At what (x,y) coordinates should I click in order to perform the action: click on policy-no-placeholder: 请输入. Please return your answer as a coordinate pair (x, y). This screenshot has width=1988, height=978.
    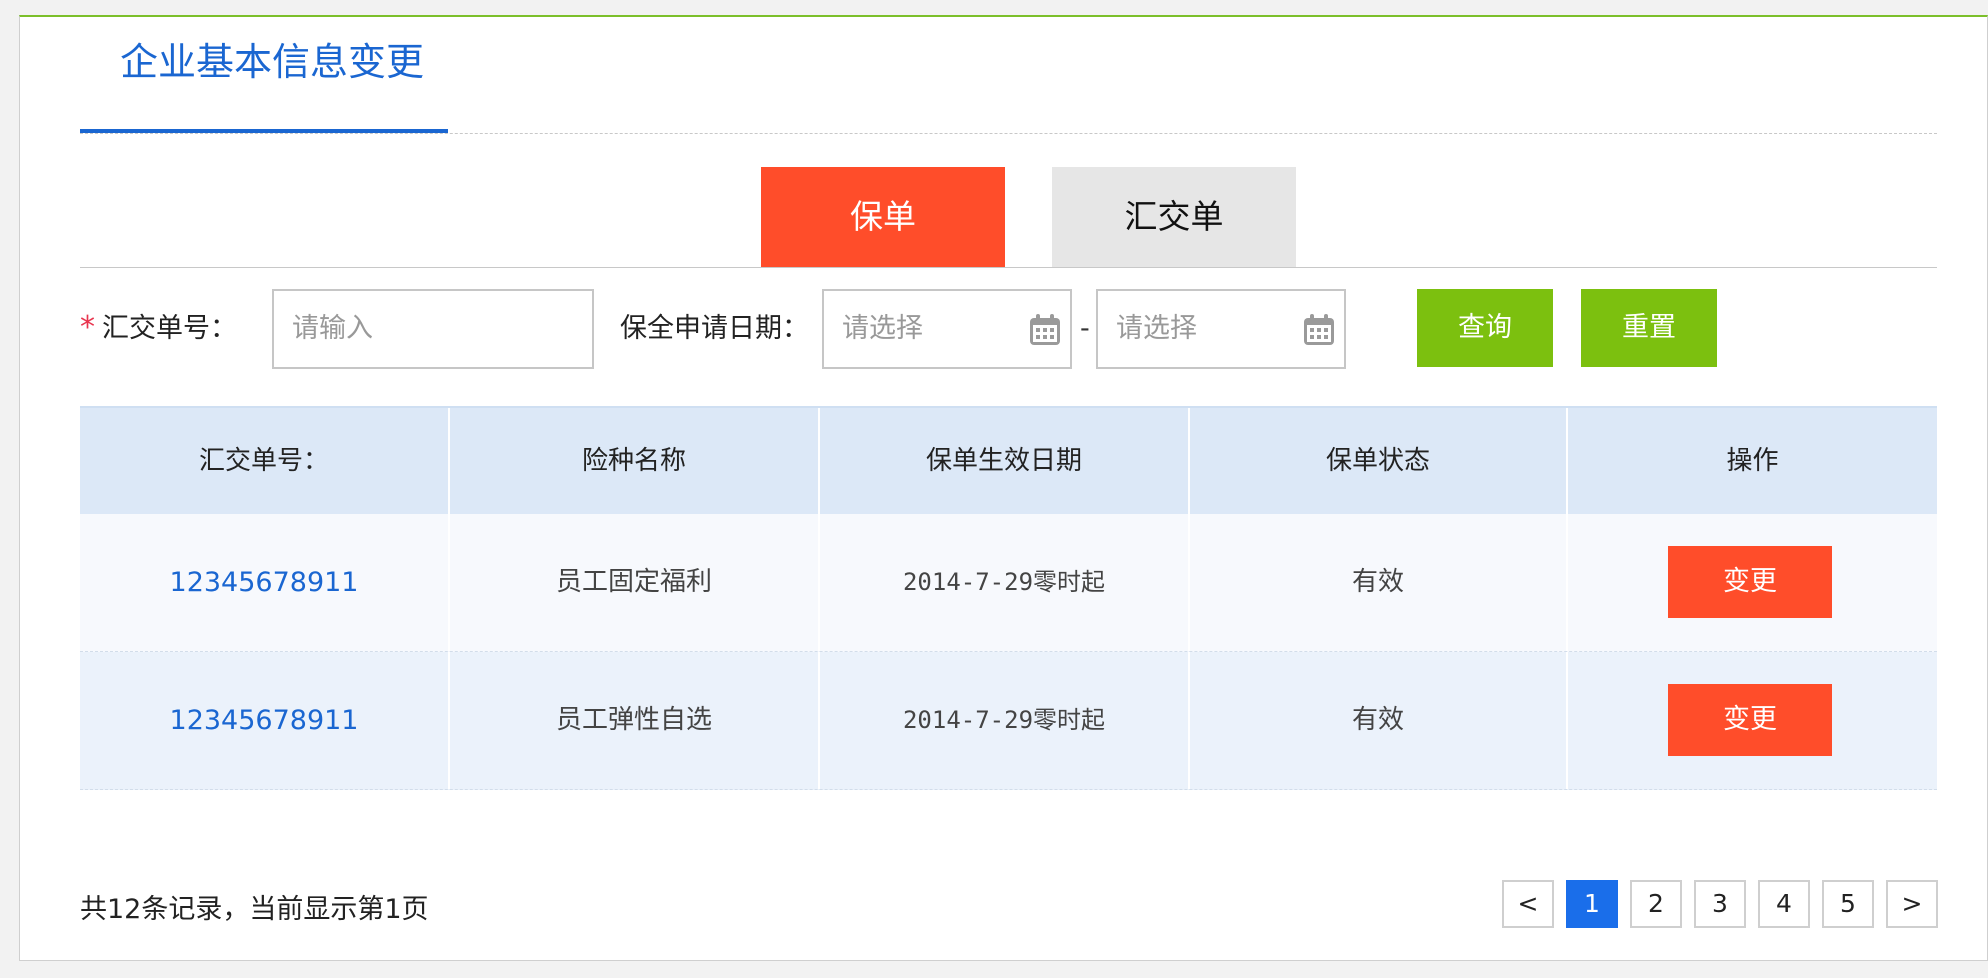
    Looking at the image, I should click on (332, 328).